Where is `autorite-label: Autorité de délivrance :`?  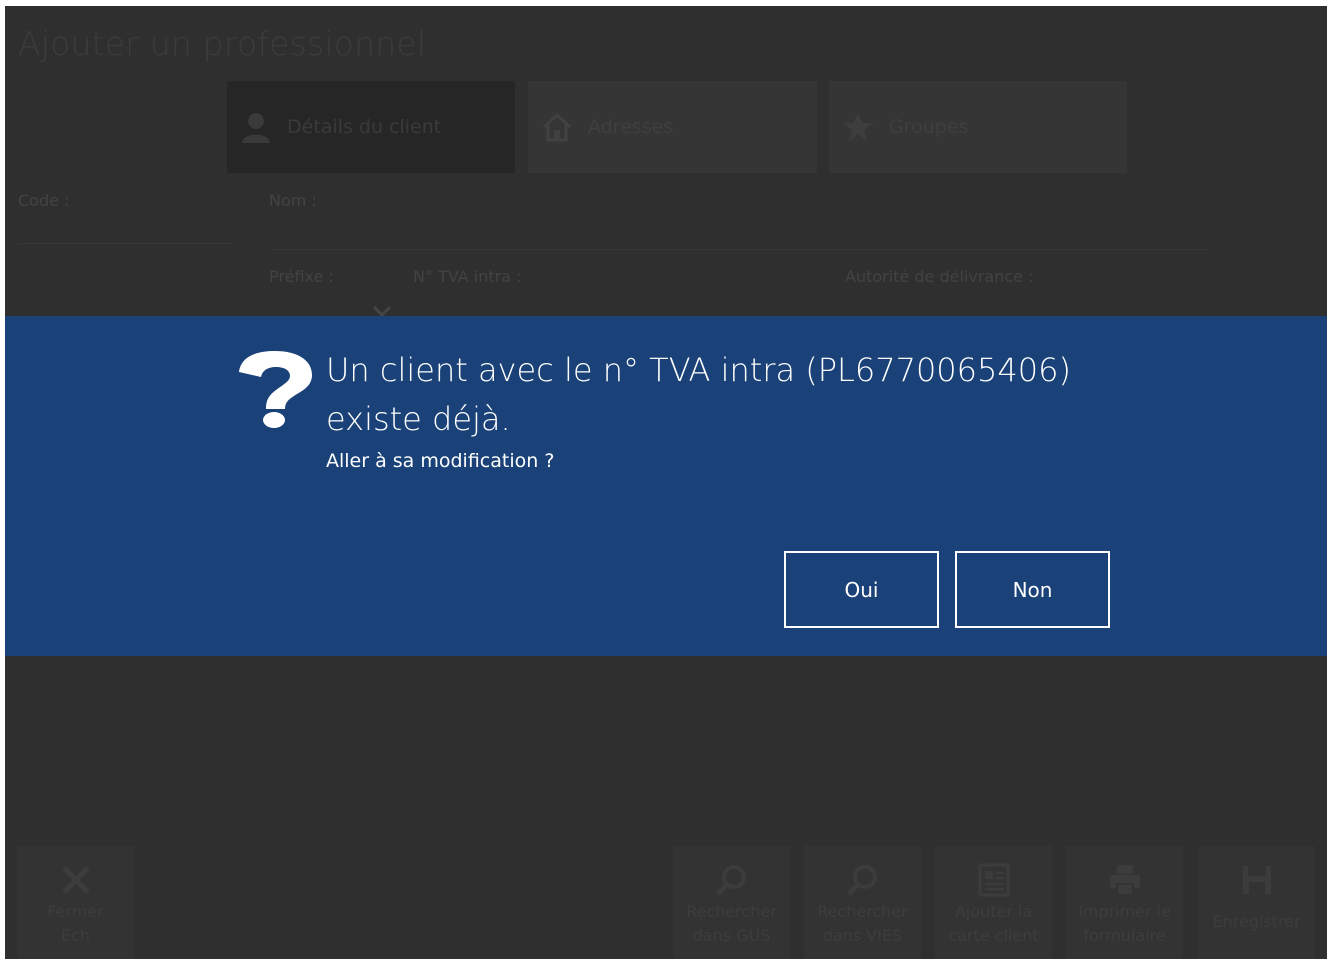 autorite-label: Autorité de délivrance : is located at coordinates (939, 276).